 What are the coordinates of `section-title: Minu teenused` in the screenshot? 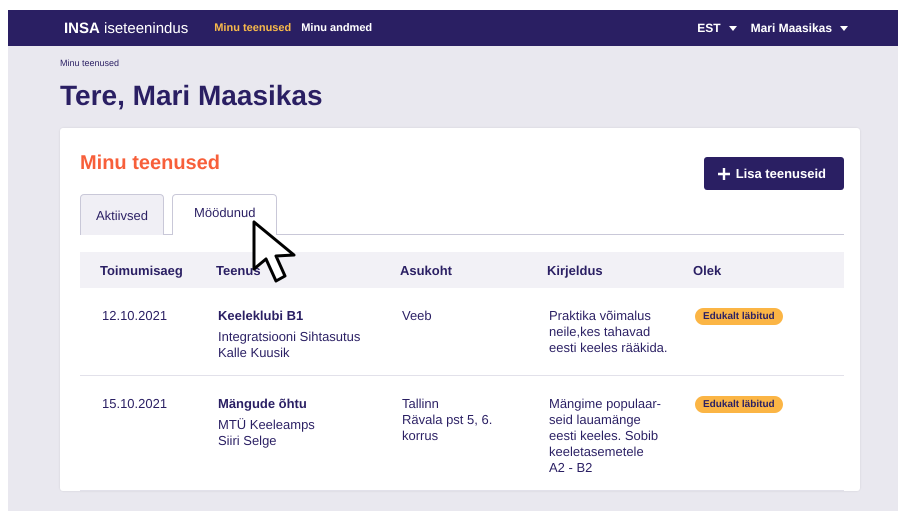 It's located at (150, 163).